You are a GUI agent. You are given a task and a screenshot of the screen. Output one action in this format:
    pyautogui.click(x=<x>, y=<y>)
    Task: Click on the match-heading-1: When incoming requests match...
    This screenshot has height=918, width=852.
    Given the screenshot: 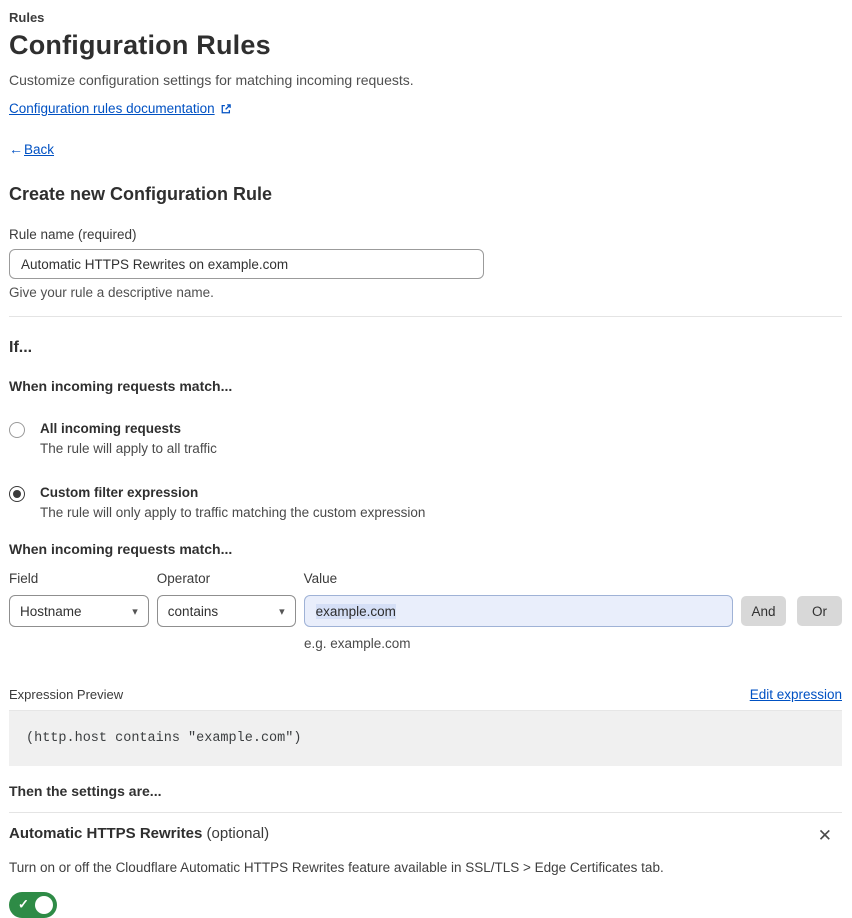 What is the action you would take?
    pyautogui.click(x=121, y=386)
    